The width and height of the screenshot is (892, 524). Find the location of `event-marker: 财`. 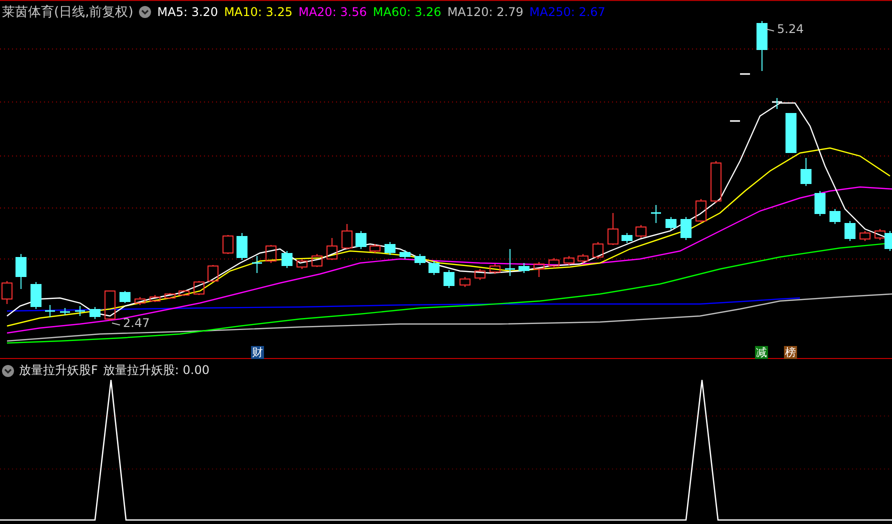

event-marker: 财 is located at coordinates (257, 352).